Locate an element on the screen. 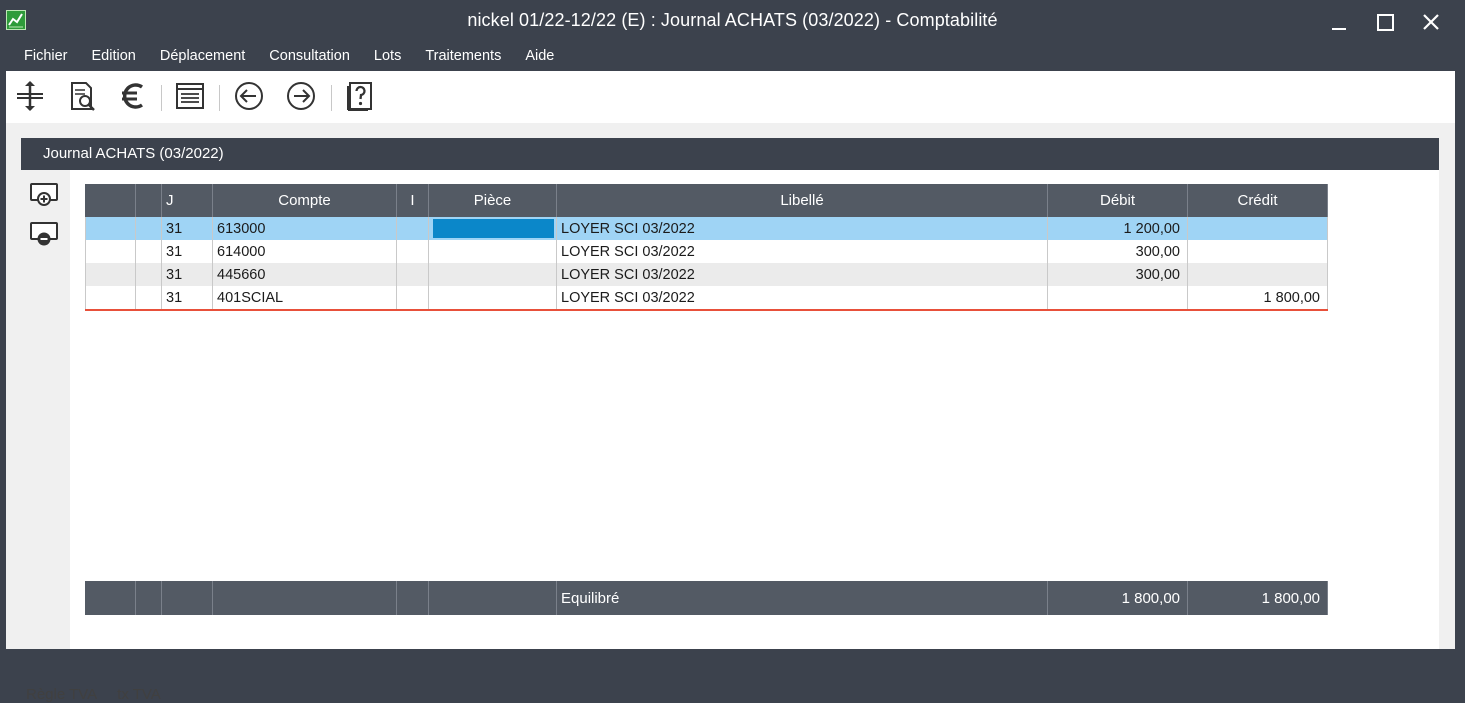 This screenshot has width=1465, height=703. grid-totals: Equilibré 1 800,00 1 800,00 is located at coordinates (706, 598).